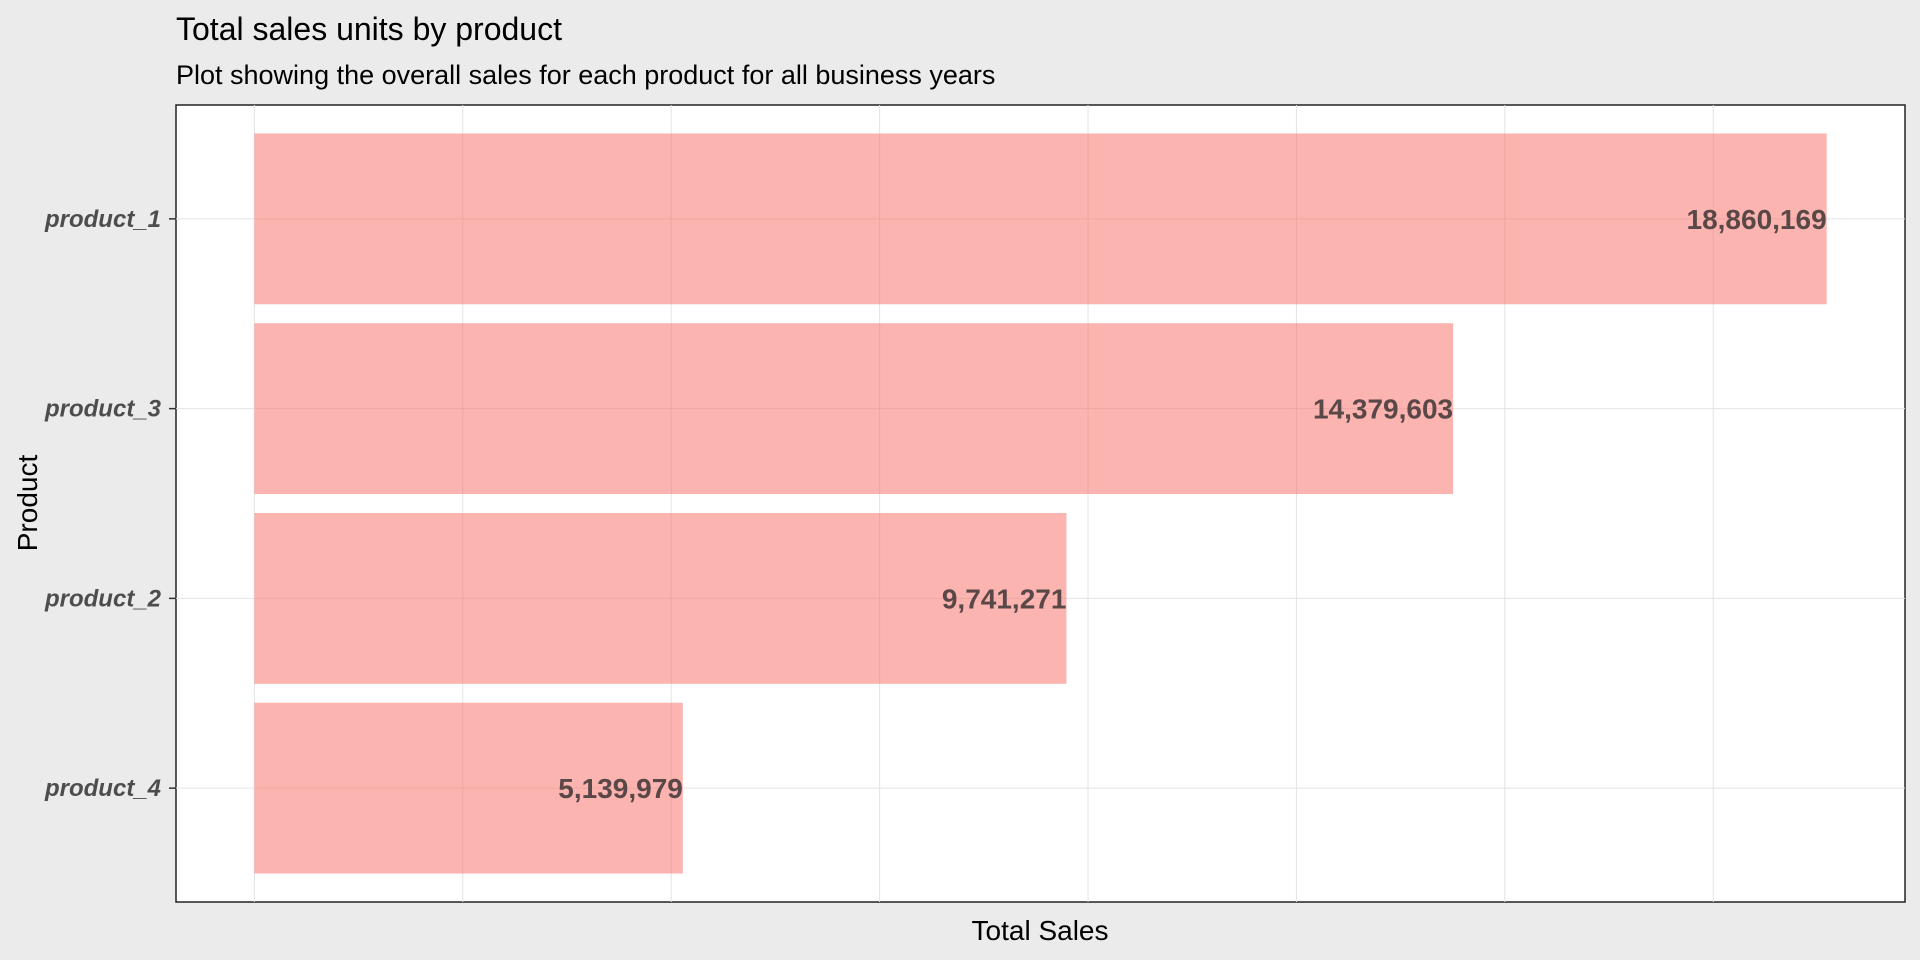 This screenshot has height=960, width=1920. What do you see at coordinates (620, 788) in the screenshot?
I see `bar-value-label: 5,139,979` at bounding box center [620, 788].